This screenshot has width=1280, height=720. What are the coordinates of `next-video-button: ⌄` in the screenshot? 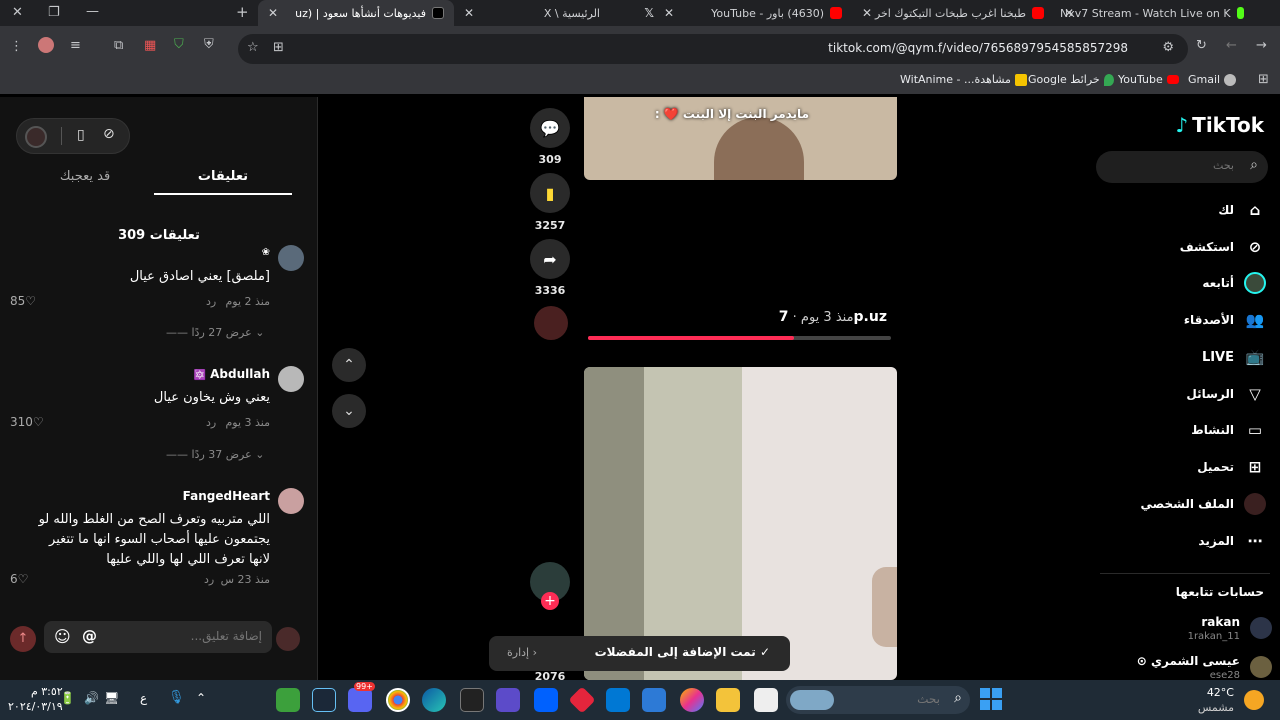 It's located at (349, 411).